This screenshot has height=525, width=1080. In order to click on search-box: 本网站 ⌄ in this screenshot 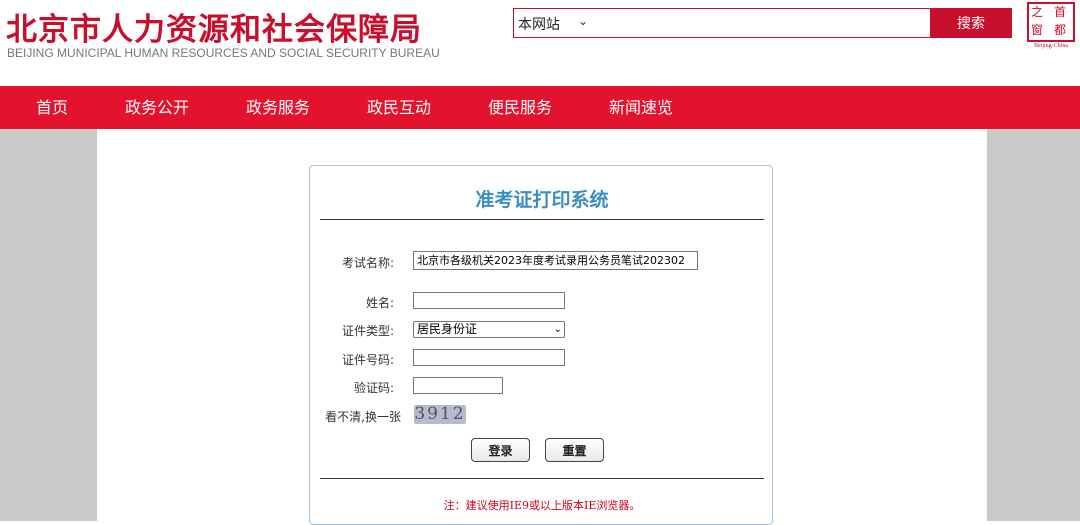, I will do `click(721, 23)`.